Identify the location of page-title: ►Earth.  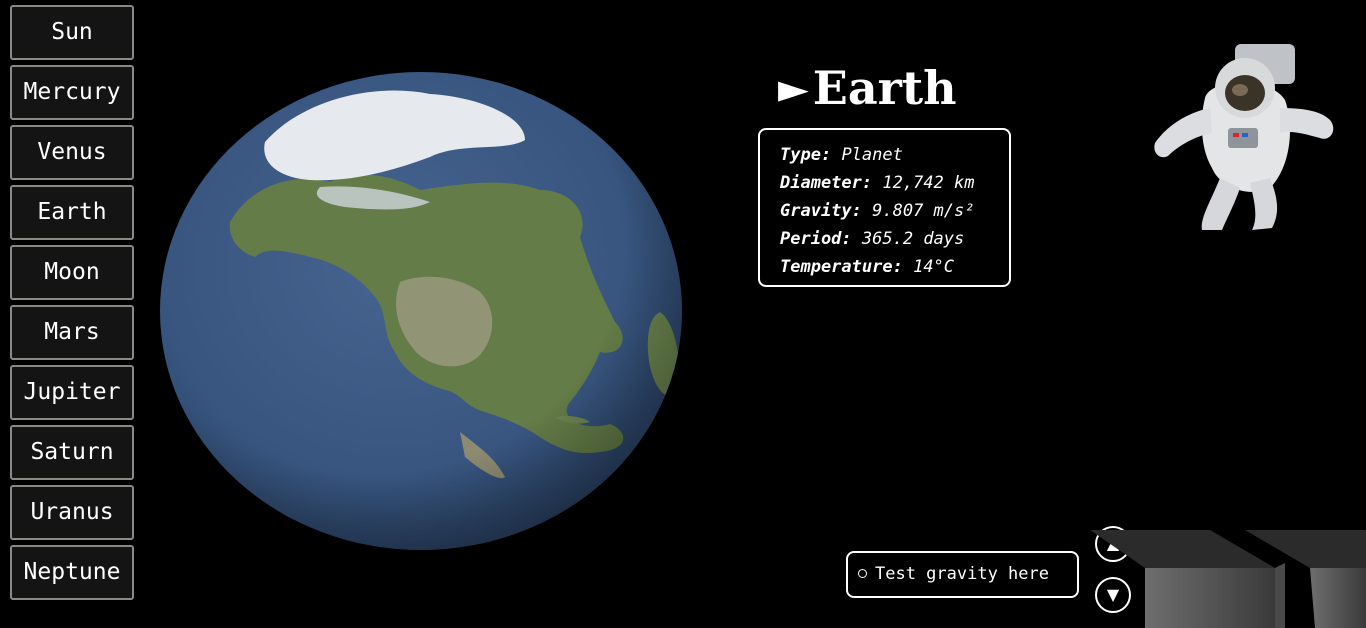
(867, 88).